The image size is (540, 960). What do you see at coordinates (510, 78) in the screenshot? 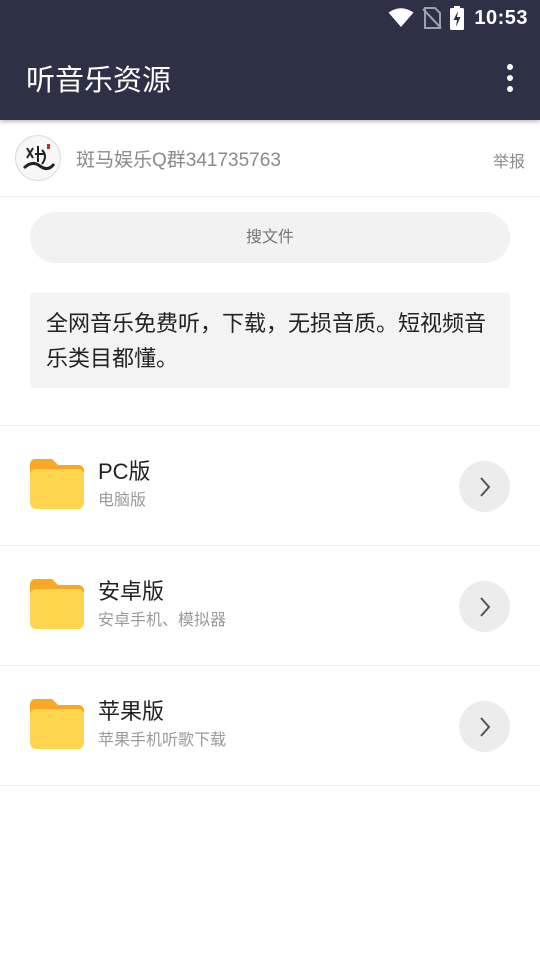
I see `more-vert-icon` at bounding box center [510, 78].